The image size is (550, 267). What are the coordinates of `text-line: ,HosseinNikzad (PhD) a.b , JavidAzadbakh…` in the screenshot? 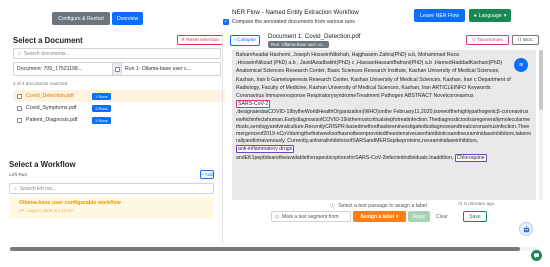 It's located at (369, 63).